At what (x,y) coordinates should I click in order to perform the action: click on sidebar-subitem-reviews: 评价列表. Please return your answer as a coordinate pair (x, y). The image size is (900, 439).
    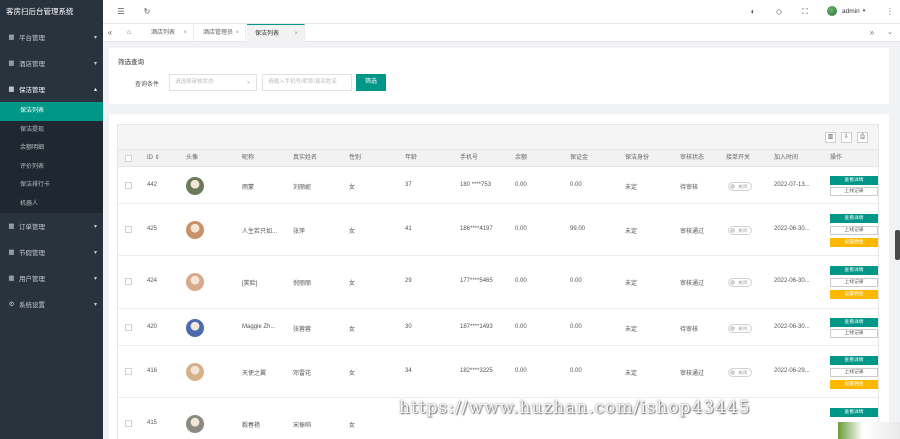
    Looking at the image, I should click on (51, 167).